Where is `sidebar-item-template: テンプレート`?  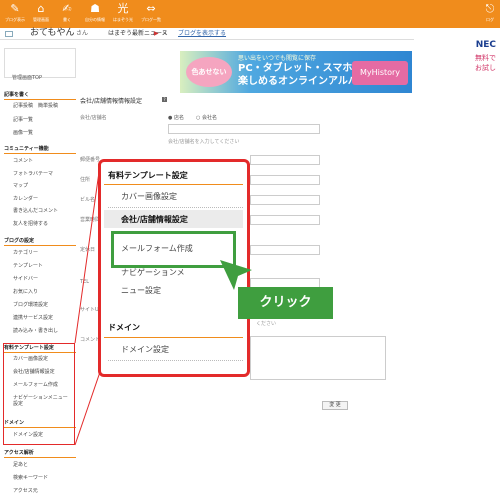
sidebar-item-template: テンプレート is located at coordinates (28, 266).